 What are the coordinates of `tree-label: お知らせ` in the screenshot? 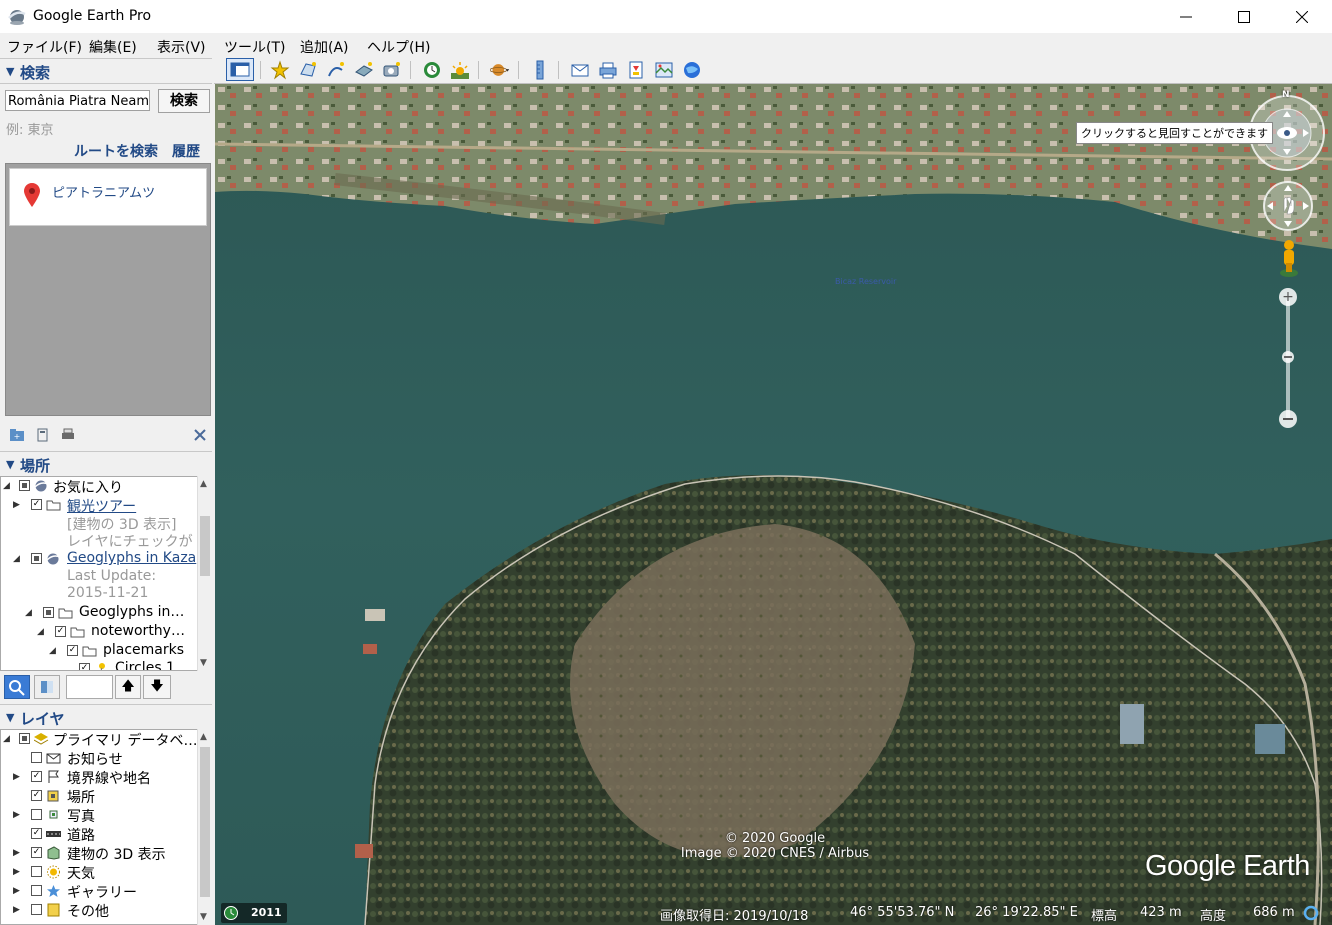 It's located at (95, 760).